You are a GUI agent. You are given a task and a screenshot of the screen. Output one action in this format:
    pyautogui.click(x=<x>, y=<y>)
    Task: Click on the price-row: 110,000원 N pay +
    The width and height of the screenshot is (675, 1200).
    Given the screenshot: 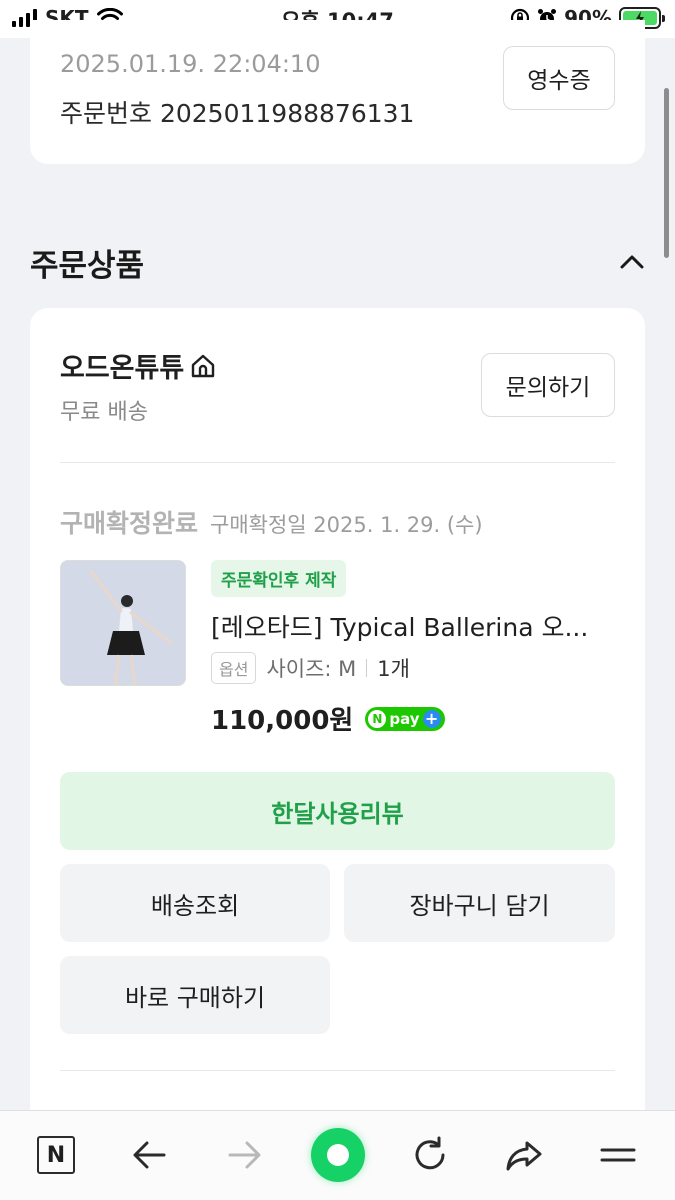 What is the action you would take?
    pyautogui.click(x=328, y=718)
    